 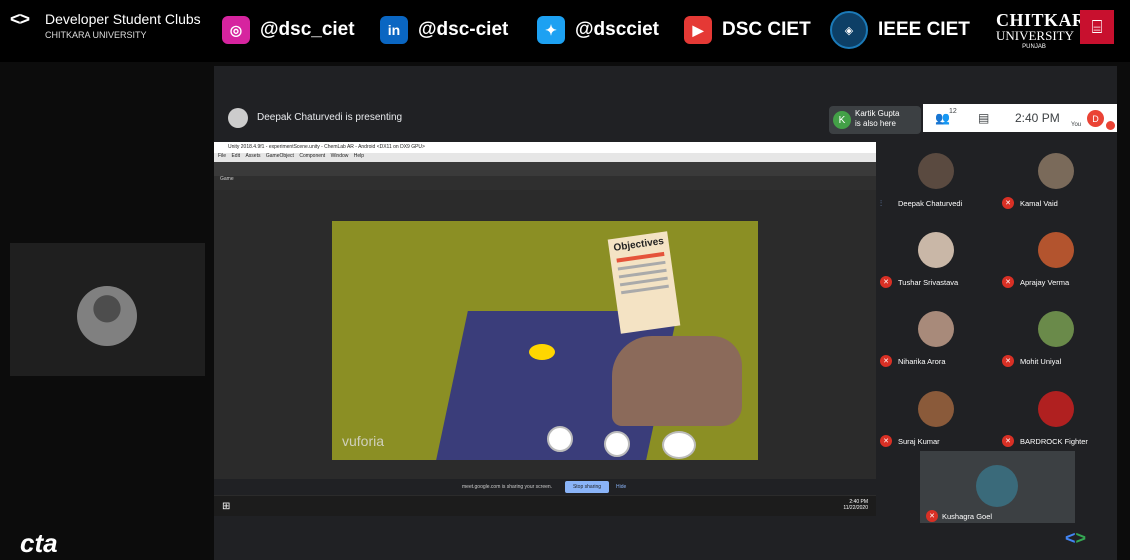 What do you see at coordinates (444, 30) in the screenshot?
I see `linkedin-handle: in @dsc-ciet` at bounding box center [444, 30].